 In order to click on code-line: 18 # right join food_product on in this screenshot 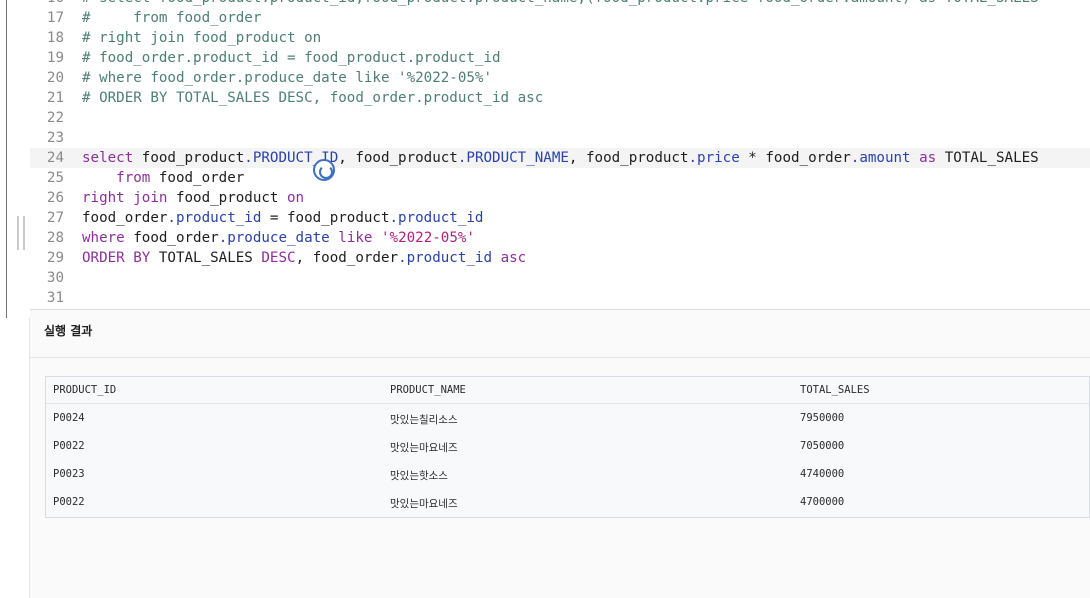, I will do `click(560, 38)`.